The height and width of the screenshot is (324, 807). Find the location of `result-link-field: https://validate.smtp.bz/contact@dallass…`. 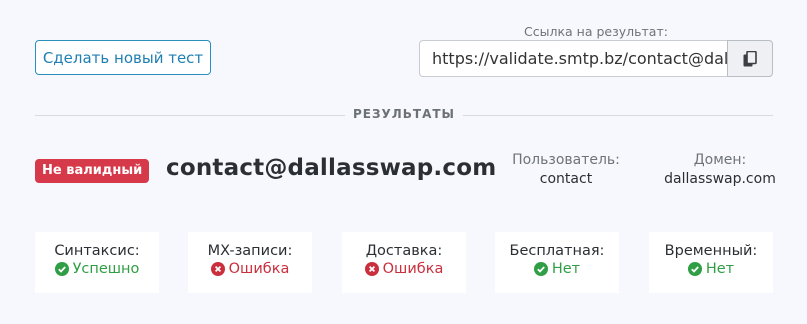

result-link-field: https://validate.smtp.bz/contact@dallass… is located at coordinates (573, 58).